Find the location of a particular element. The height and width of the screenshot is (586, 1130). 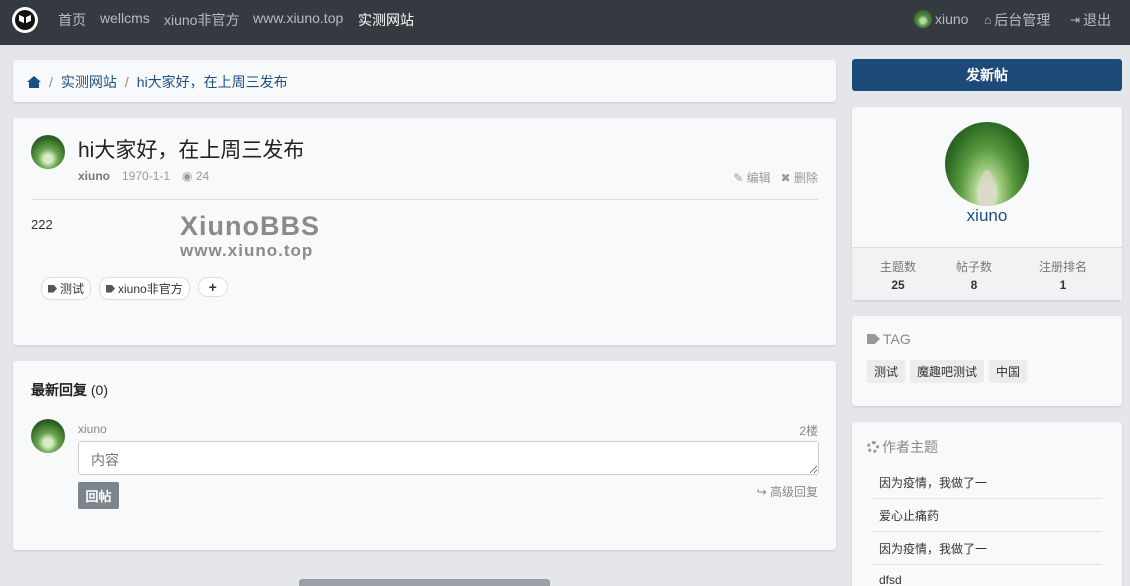

logo-mark-icon is located at coordinates (25, 20).